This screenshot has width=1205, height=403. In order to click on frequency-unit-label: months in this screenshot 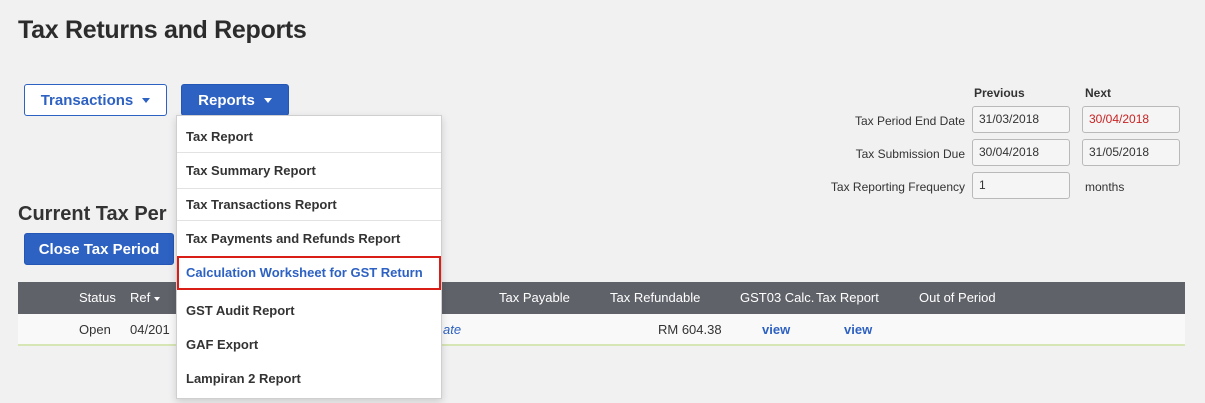, I will do `click(1105, 187)`.